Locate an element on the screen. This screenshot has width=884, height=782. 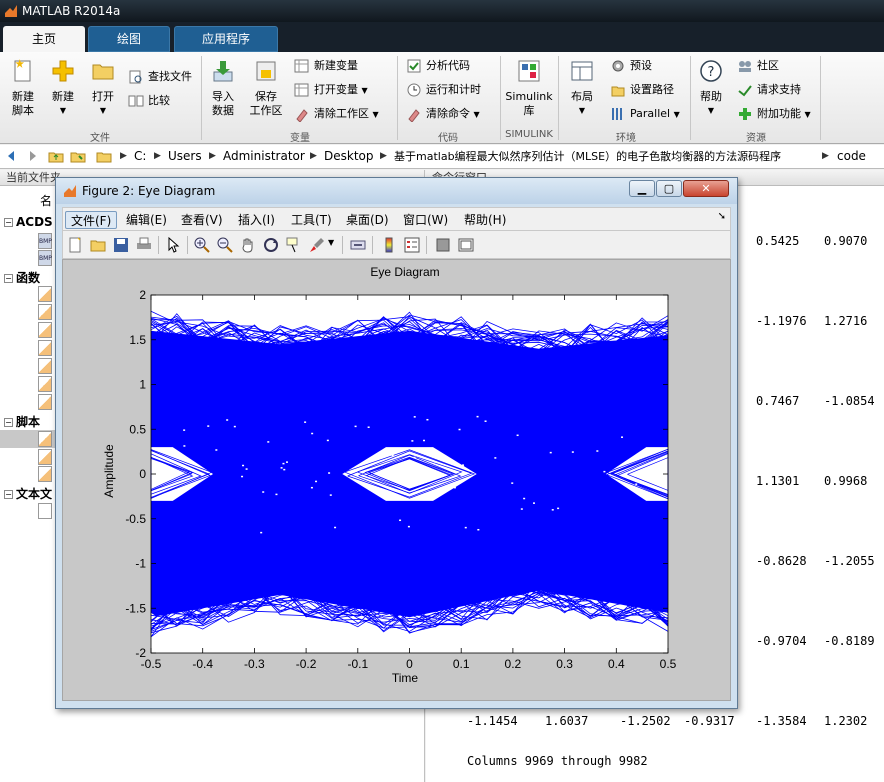
menu-insert: 插入(I) is located at coordinates (256, 220).